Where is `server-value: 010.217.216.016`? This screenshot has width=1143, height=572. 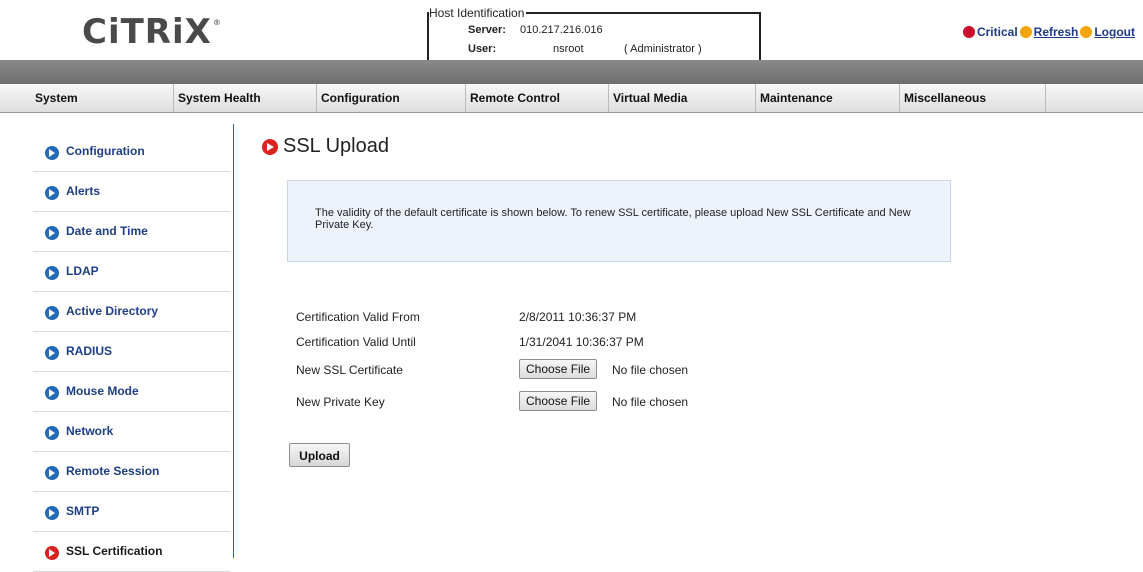 server-value: 010.217.216.016 is located at coordinates (561, 30).